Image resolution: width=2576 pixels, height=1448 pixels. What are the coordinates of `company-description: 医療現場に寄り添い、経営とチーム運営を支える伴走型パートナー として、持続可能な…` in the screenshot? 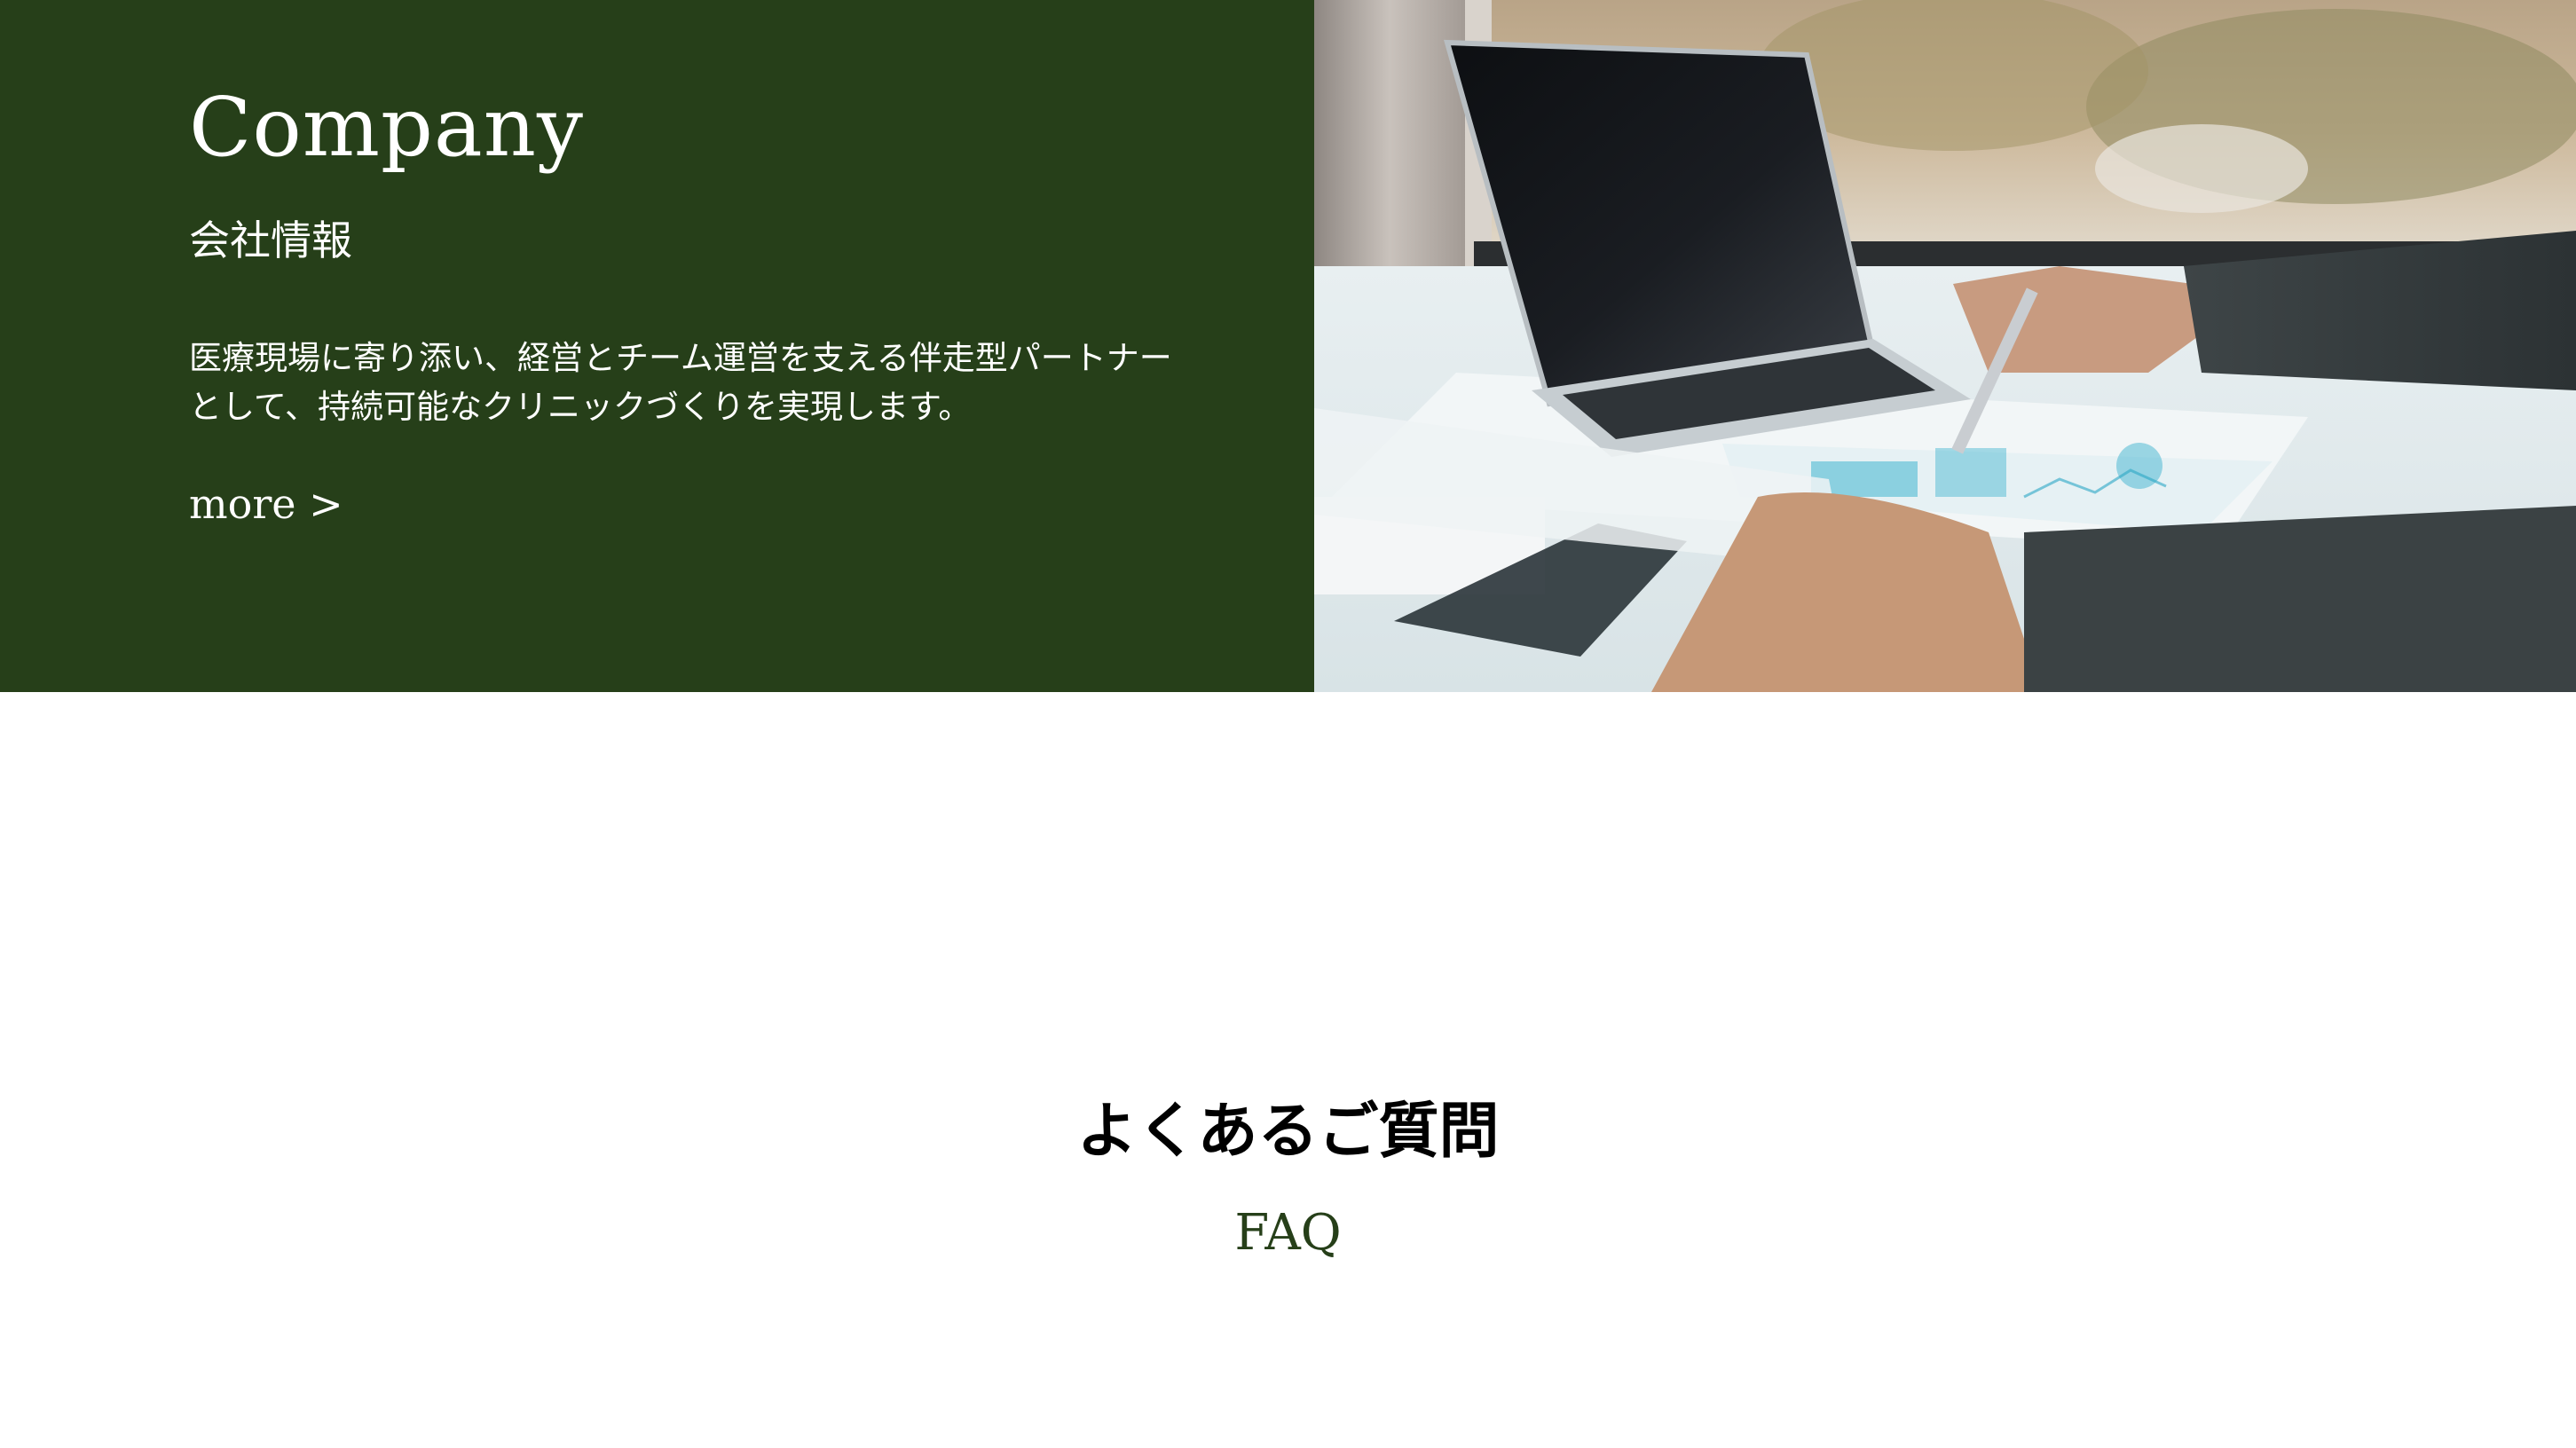 It's located at (730, 382).